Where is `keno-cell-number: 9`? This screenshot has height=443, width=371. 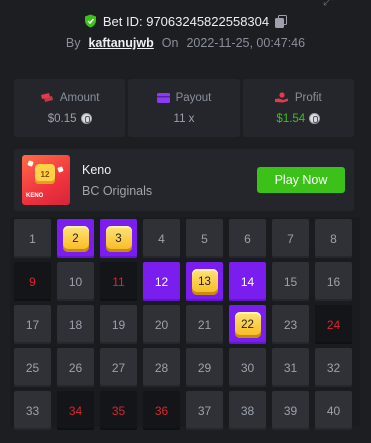 keno-cell-number: 9 is located at coordinates (32, 281).